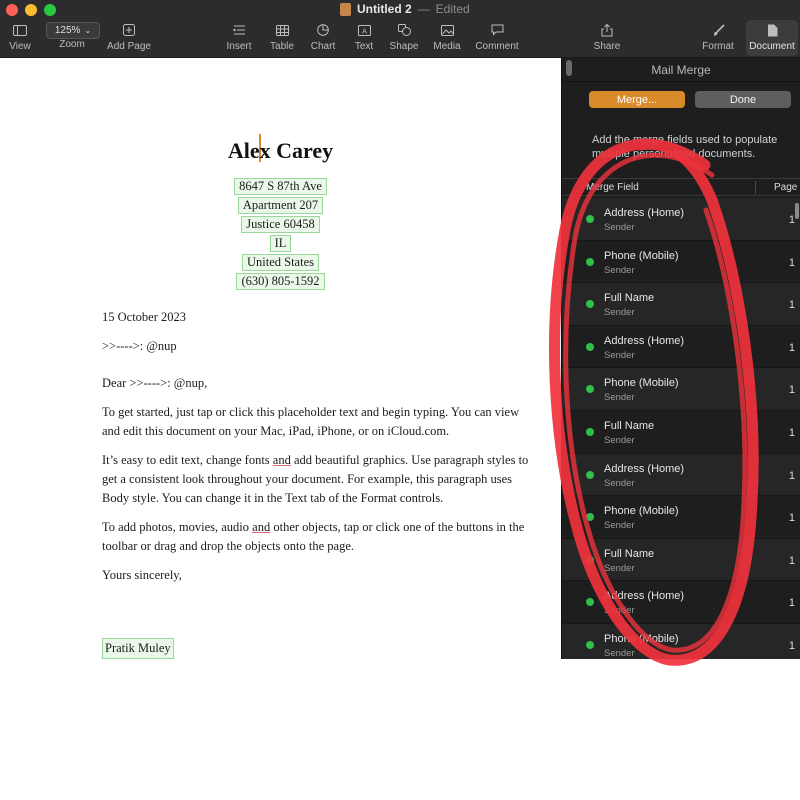 The height and width of the screenshot is (800, 800). I want to click on column-merge-field: Merge Field, so click(612, 187).